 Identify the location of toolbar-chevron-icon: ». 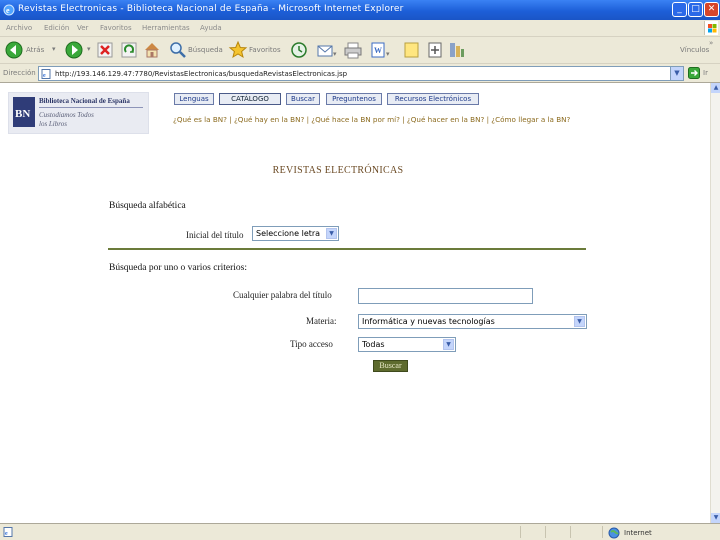
(711, 43).